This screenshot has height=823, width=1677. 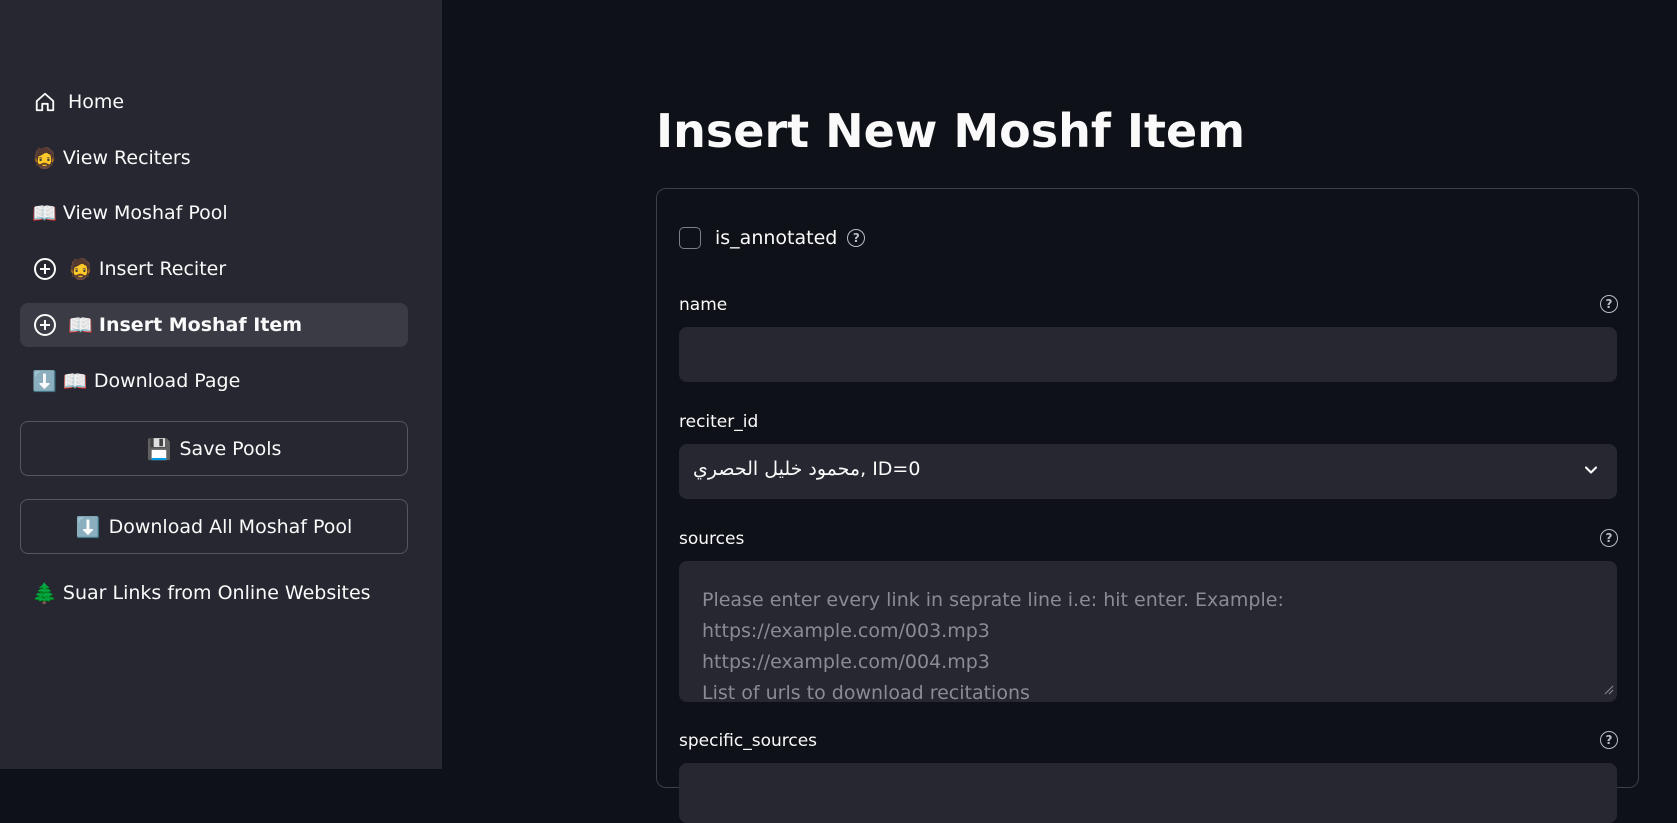 I want to click on sidebar-item-download-page: ⬇️ 📖 Download Page, so click(x=214, y=381).